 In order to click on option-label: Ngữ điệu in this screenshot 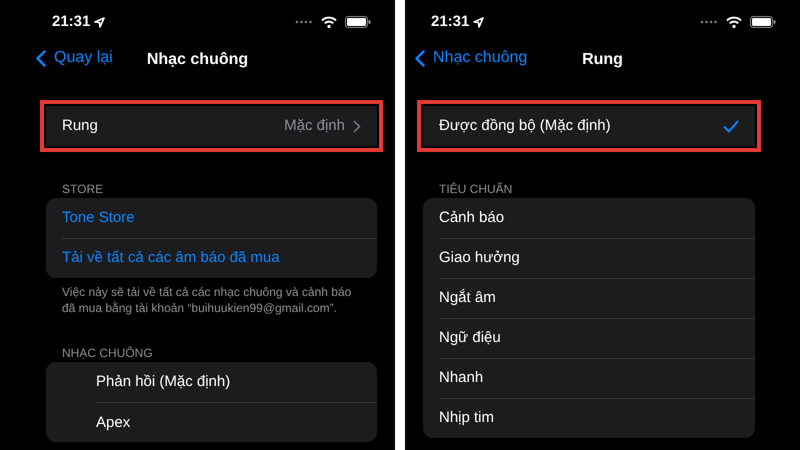, I will do `click(470, 338)`.